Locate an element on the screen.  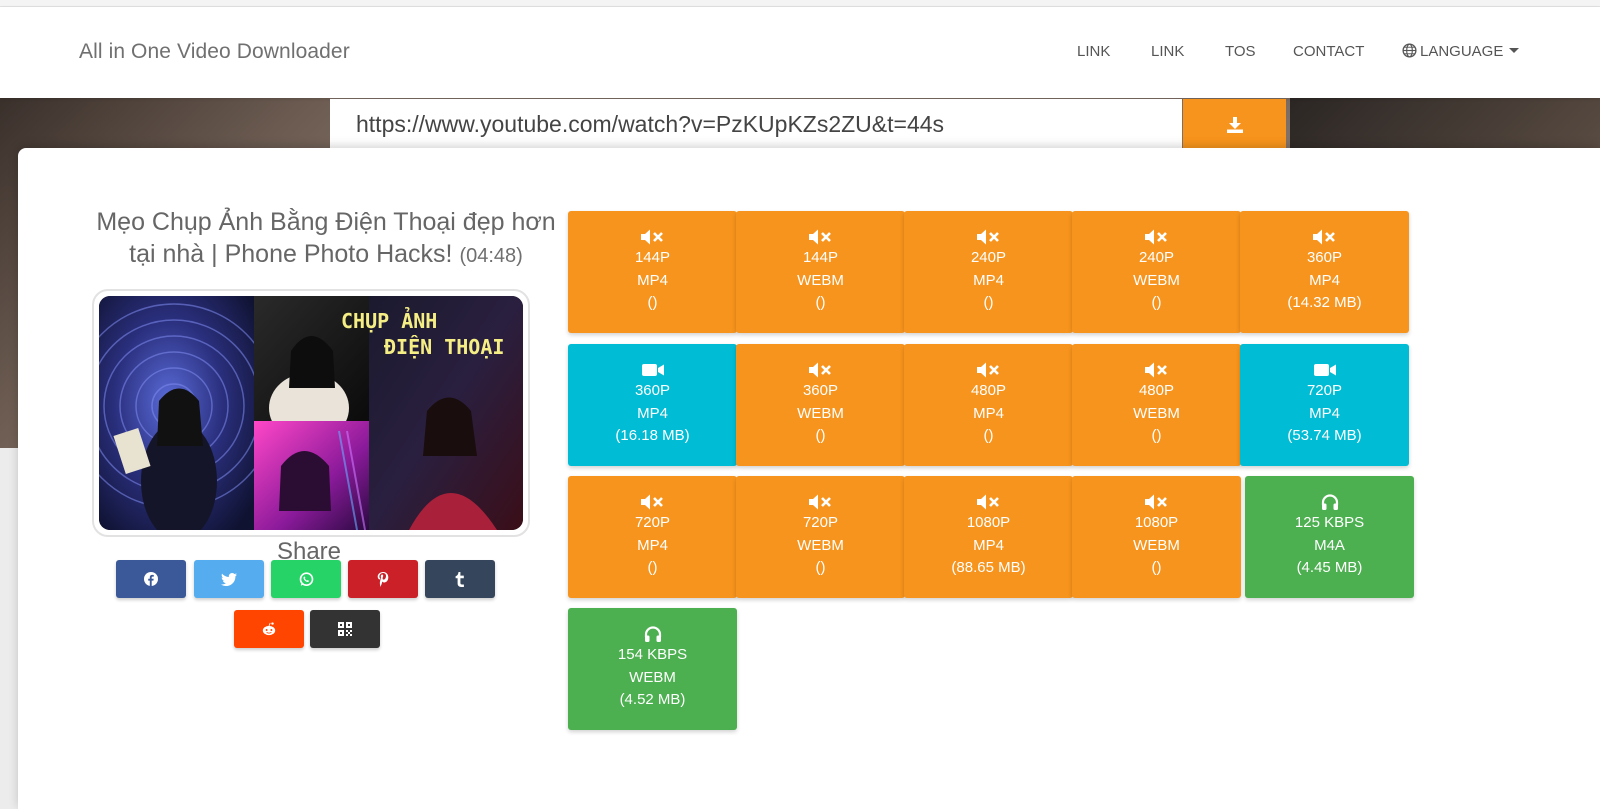
download-button is located at coordinates (1234, 124).